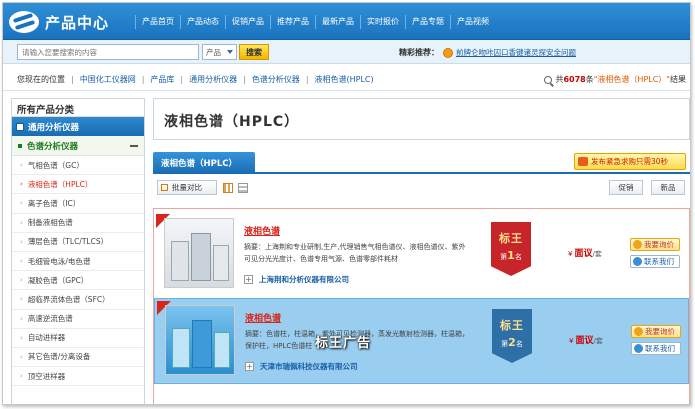  I want to click on search-input, so click(108, 52).